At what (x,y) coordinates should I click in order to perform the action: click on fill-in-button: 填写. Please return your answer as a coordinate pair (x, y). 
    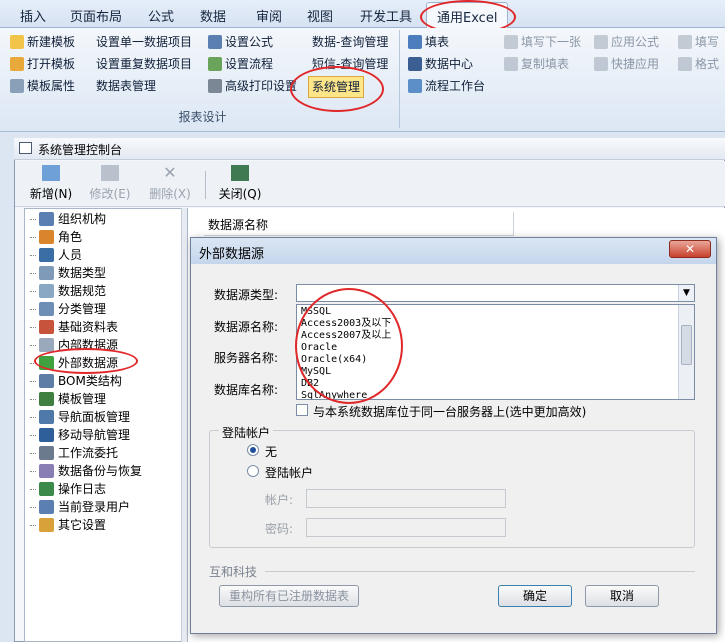
    Looking at the image, I should click on (698, 42).